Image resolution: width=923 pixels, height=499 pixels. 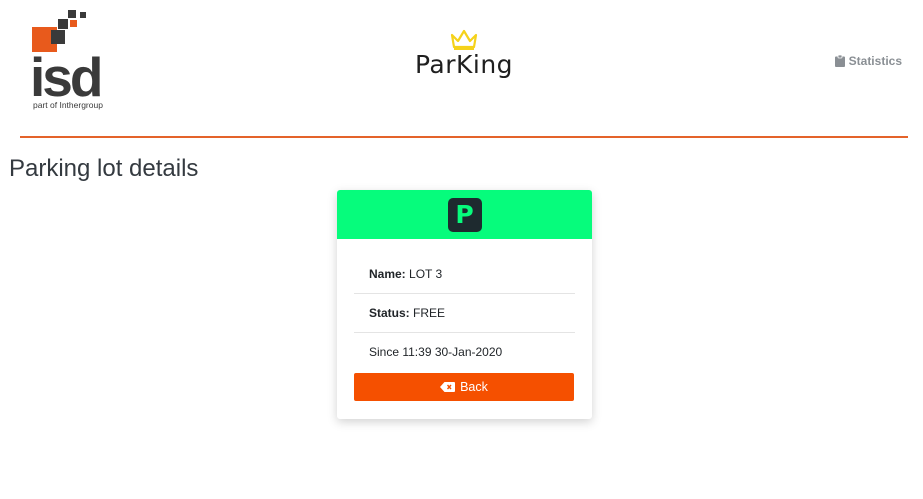 I want to click on page-title: Parking lot details, so click(x=104, y=168).